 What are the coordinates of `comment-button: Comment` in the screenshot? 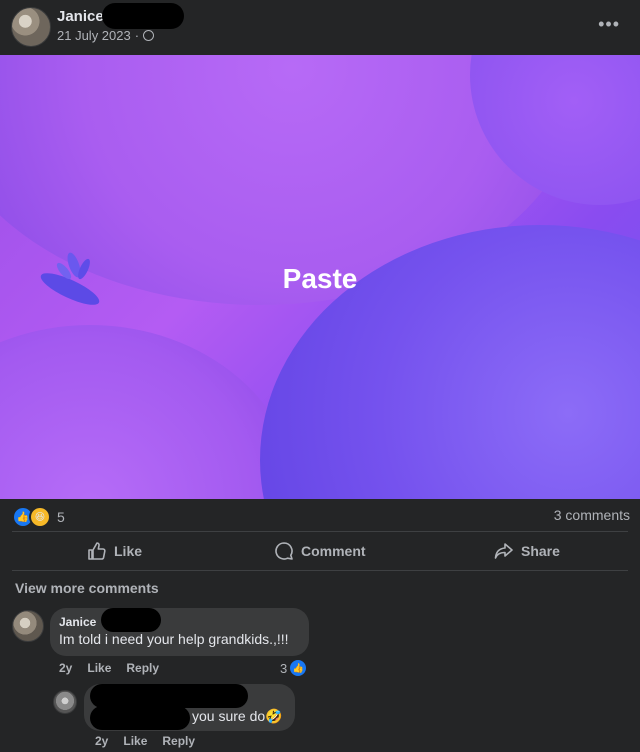 It's located at (320, 551).